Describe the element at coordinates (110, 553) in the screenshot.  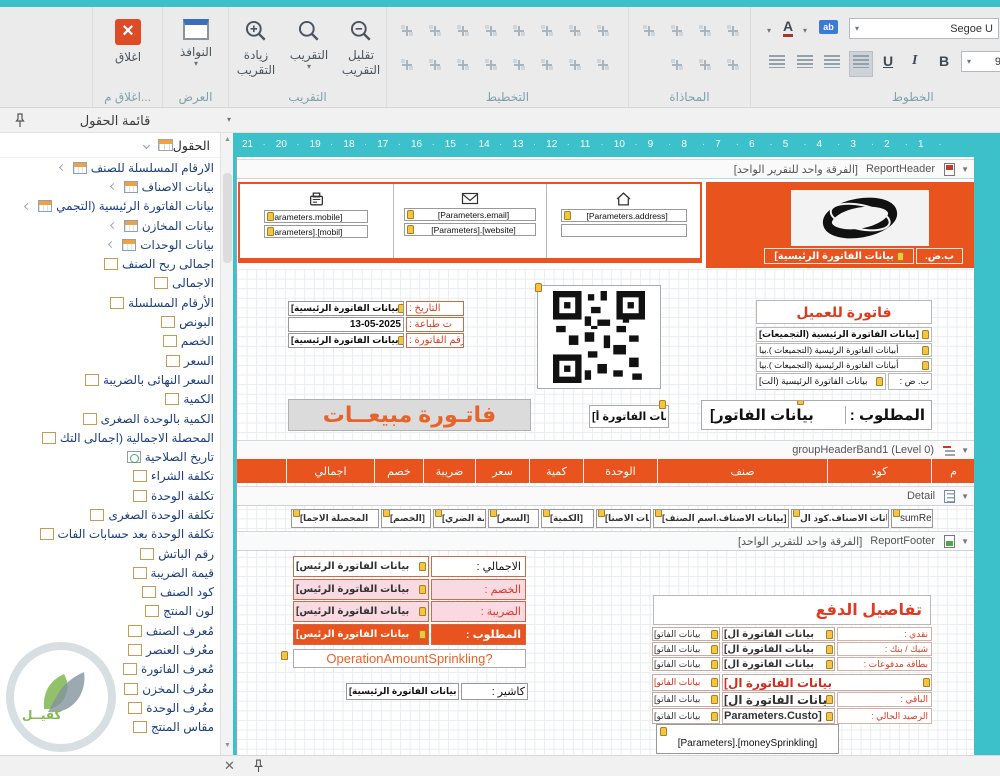
I see `field-tree-item: رقم الباتش` at that location.